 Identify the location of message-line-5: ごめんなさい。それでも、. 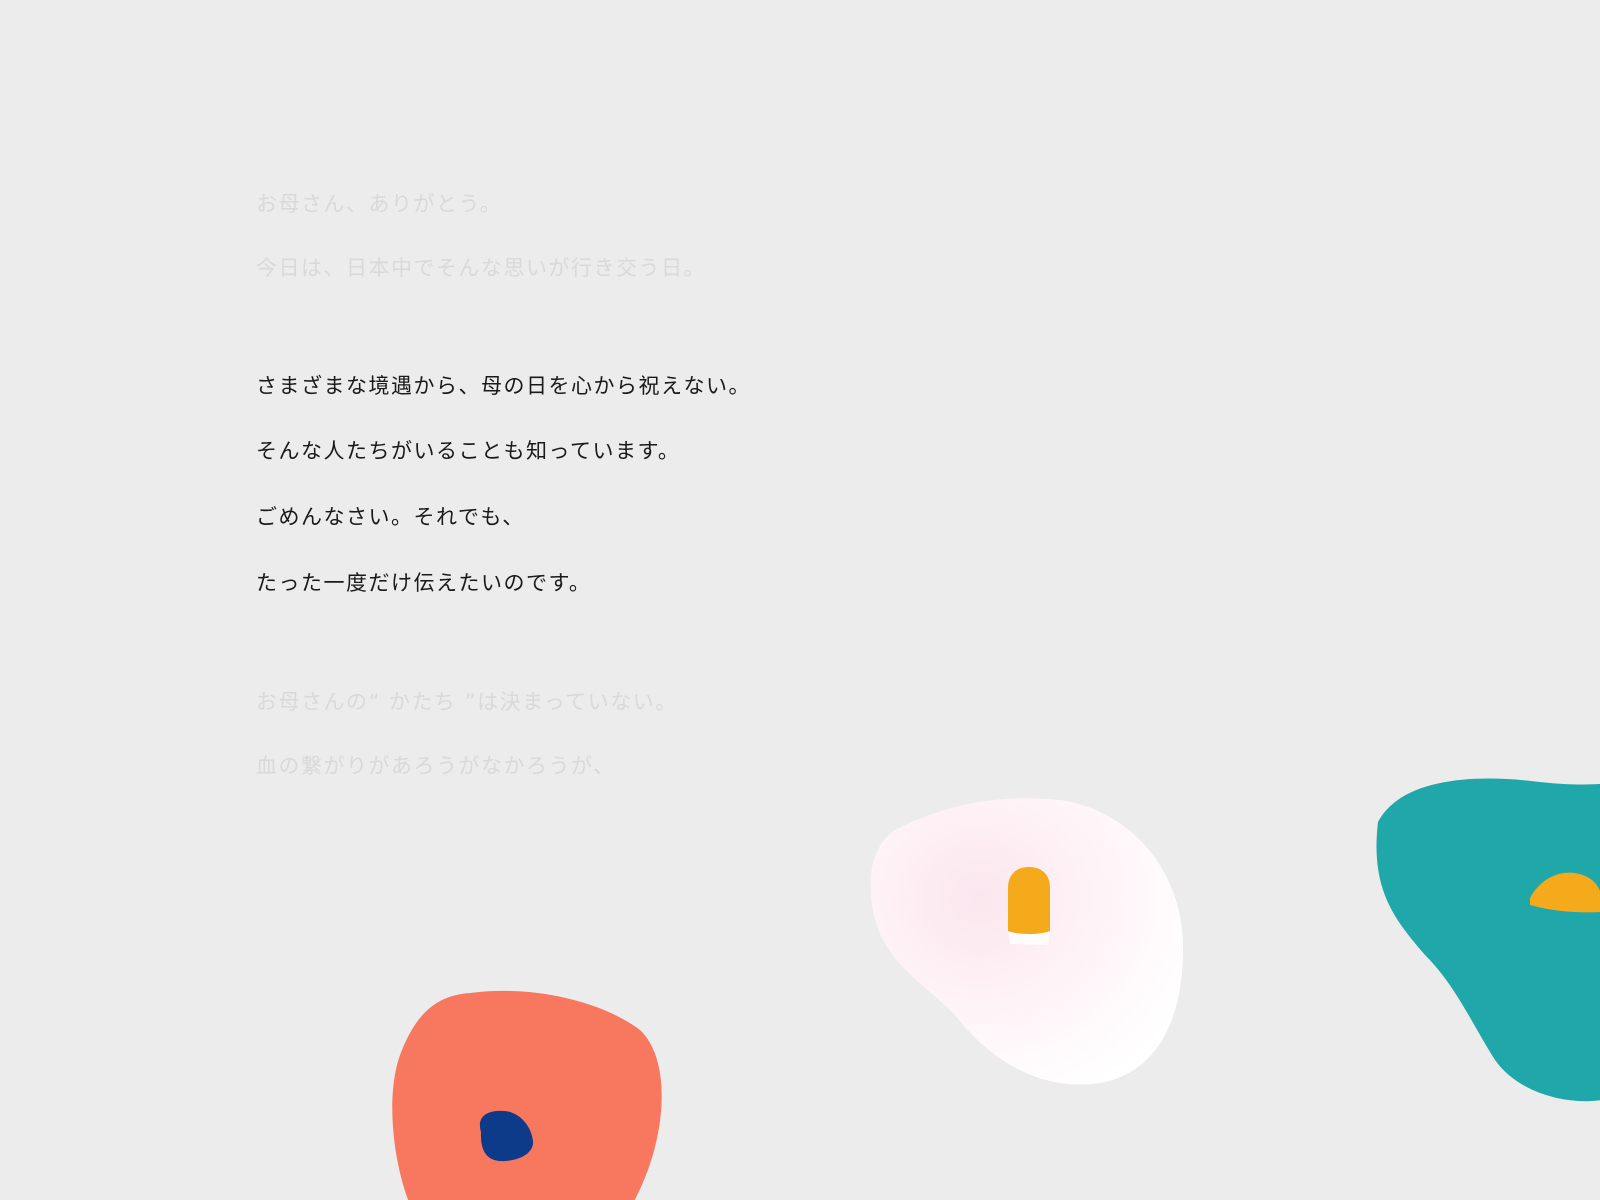
(390, 517).